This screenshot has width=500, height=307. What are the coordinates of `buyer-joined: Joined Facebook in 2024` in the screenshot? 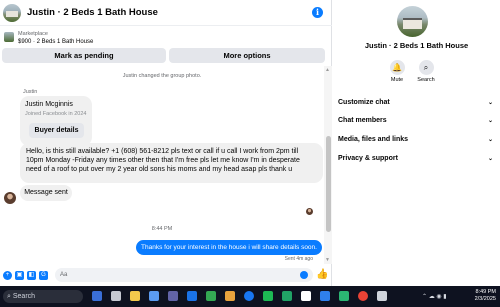 It's located at (56, 114).